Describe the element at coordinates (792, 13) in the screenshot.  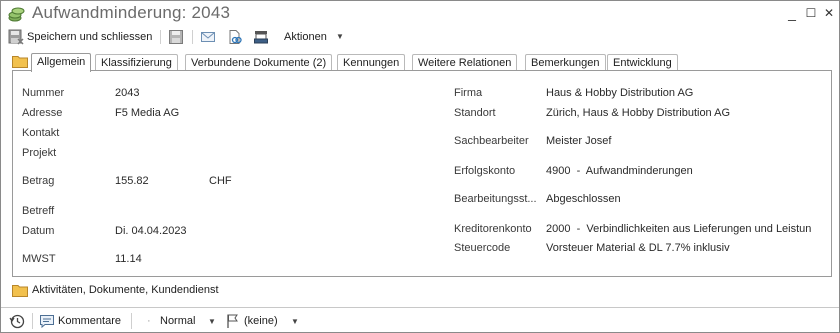
I see `minimize-button: _` at that location.